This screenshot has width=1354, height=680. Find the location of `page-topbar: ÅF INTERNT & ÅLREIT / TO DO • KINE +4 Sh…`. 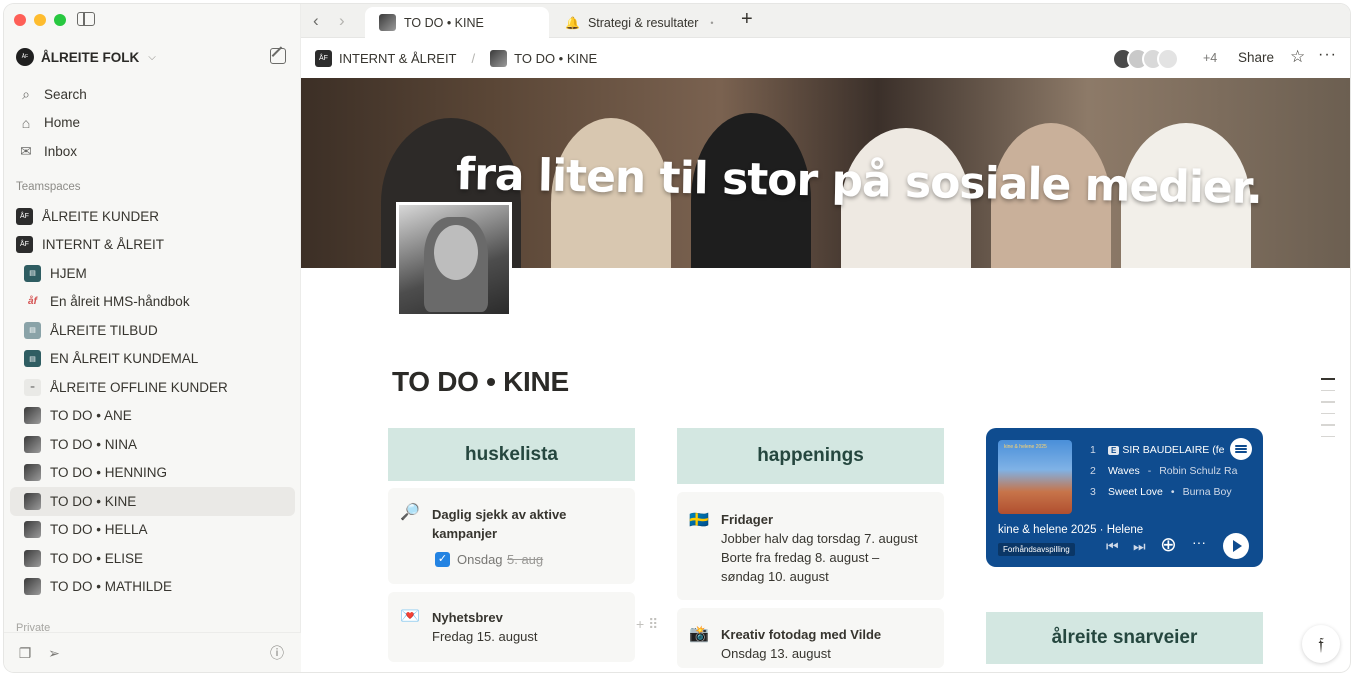

page-topbar: ÅF INTERNT & ÅLREIT / TO DO • KINE +4 Sh… is located at coordinates (825, 58).